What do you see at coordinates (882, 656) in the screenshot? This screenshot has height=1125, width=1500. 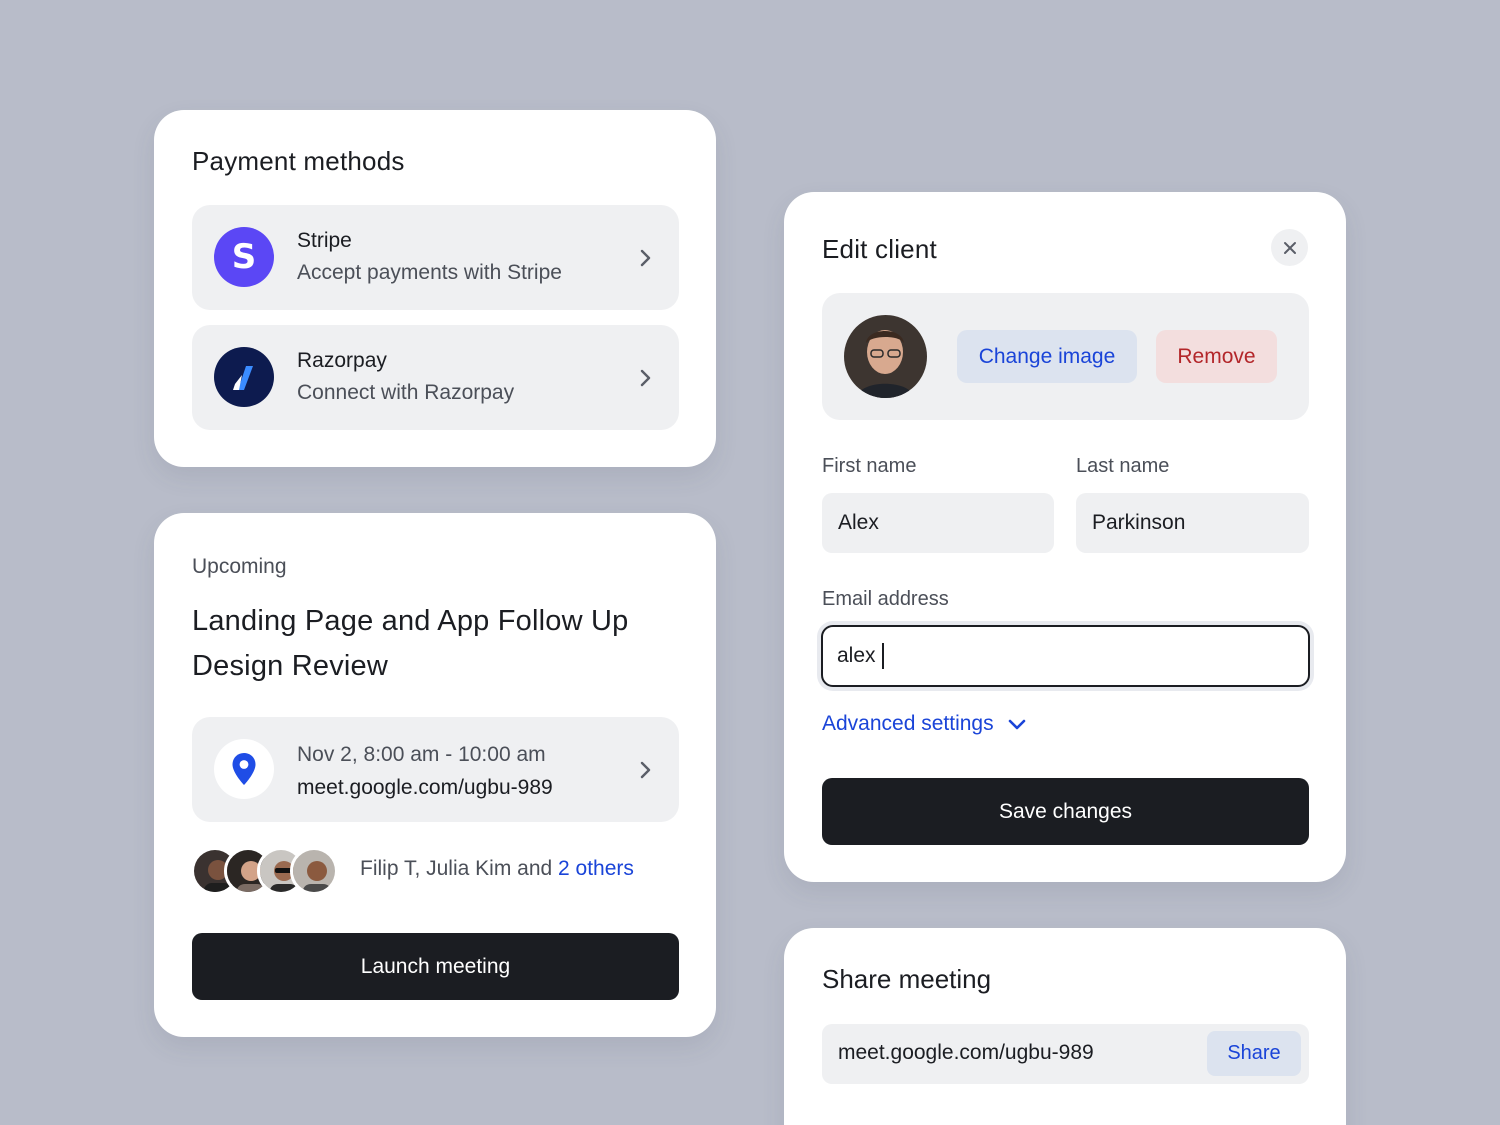 I see `text-cursor` at bounding box center [882, 656].